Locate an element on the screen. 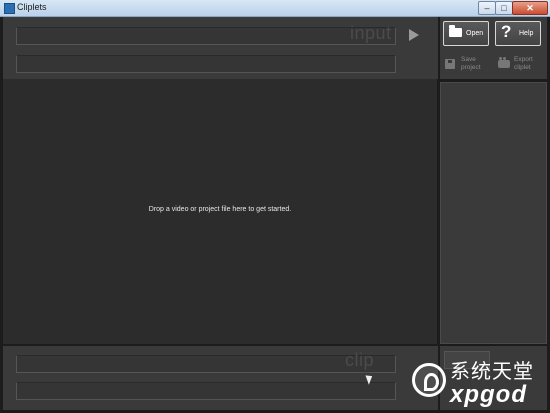 This screenshot has width=550, height=413. input-panel: input is located at coordinates (220, 48).